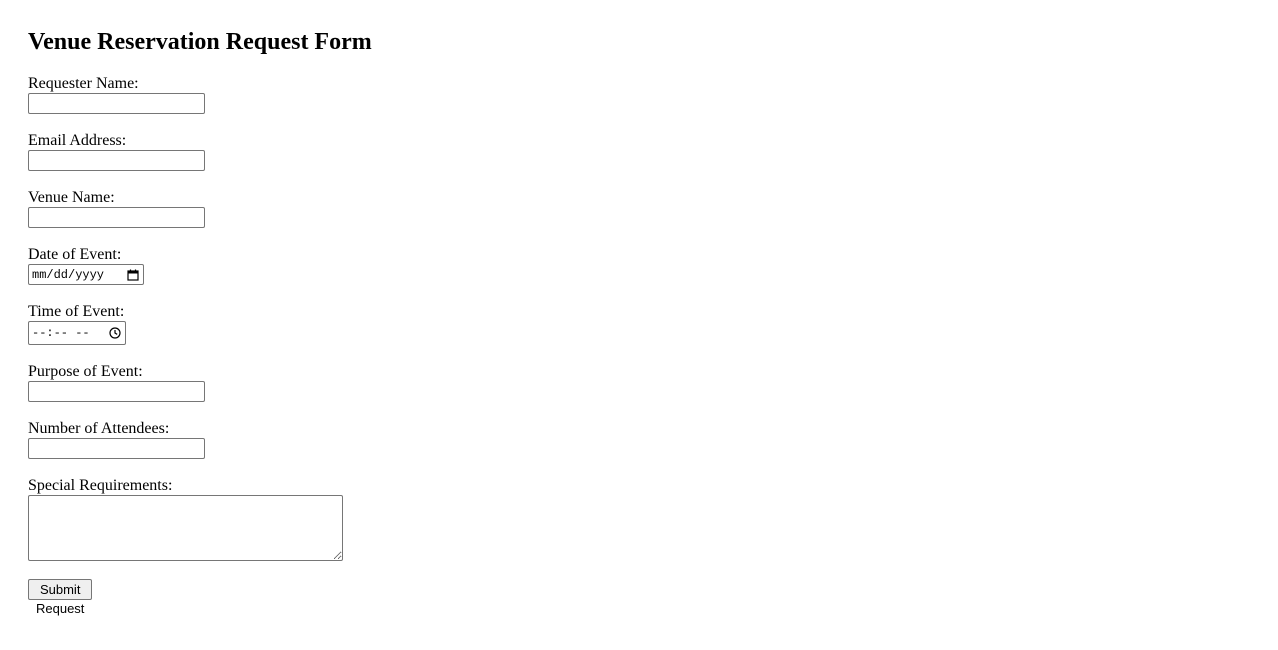  I want to click on event-time-group: Time of Event: --:-- --, so click(77, 324).